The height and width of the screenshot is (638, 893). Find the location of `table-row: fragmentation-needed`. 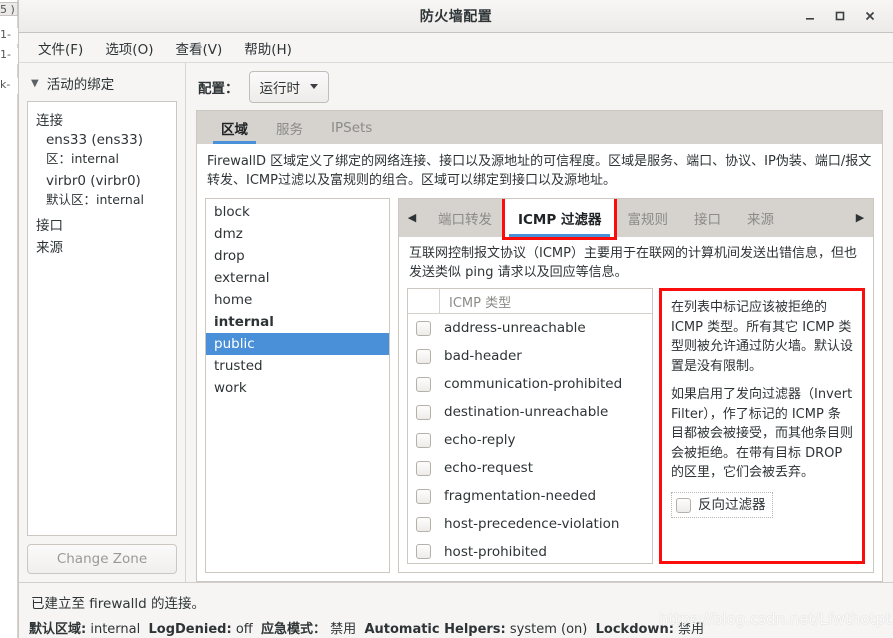

table-row: fragmentation-needed is located at coordinates (530, 496).